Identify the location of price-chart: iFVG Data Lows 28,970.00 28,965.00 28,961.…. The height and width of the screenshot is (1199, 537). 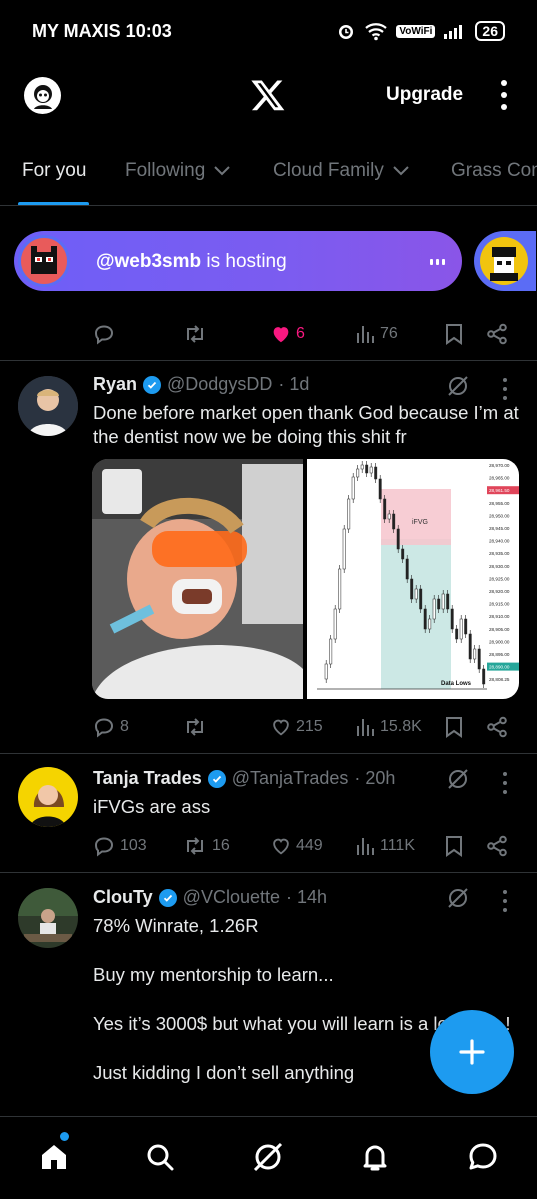
(413, 579).